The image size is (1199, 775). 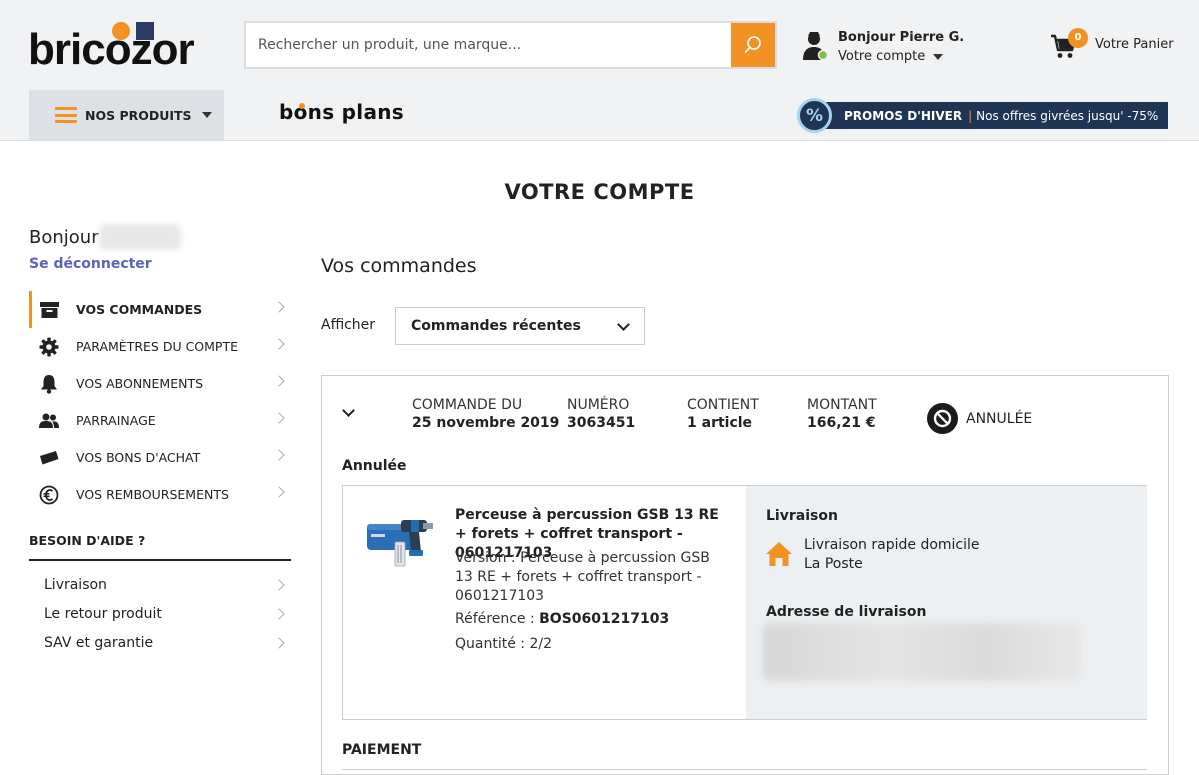 What do you see at coordinates (892, 545) in the screenshot?
I see `shipping-mode-label: Livraison rapide domicile` at bounding box center [892, 545].